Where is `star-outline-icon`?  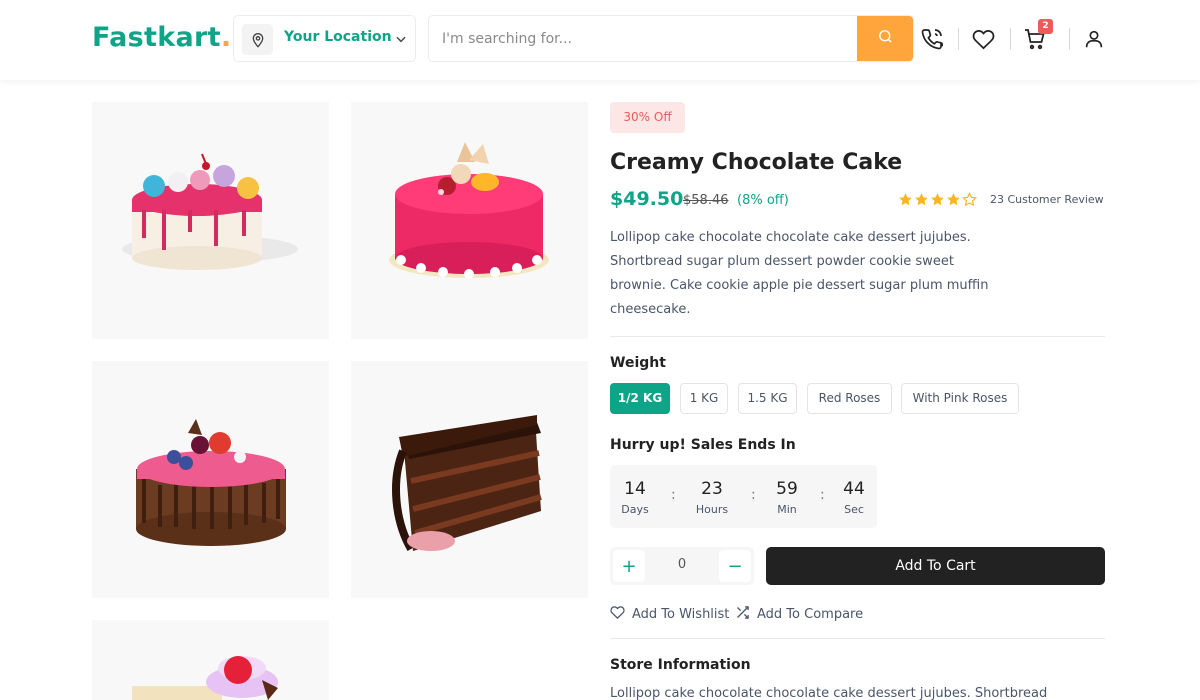 star-outline-icon is located at coordinates (969, 199).